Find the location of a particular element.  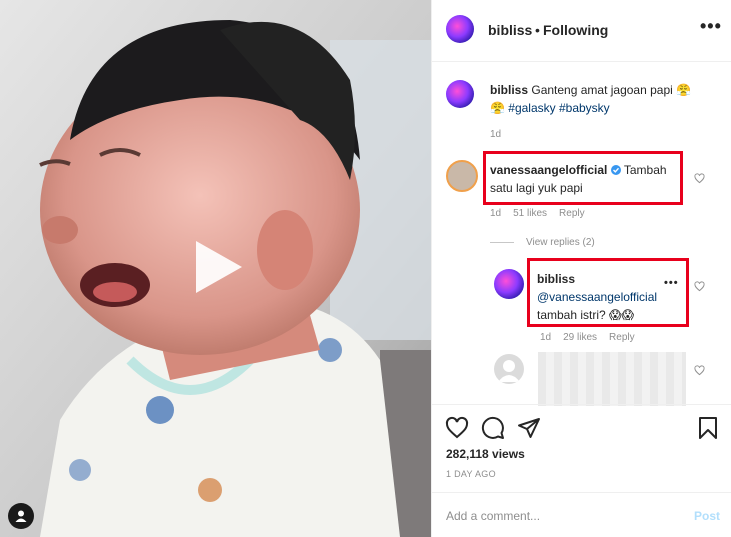

caption-hashtags: #galasky #babysky is located at coordinates (558, 108).